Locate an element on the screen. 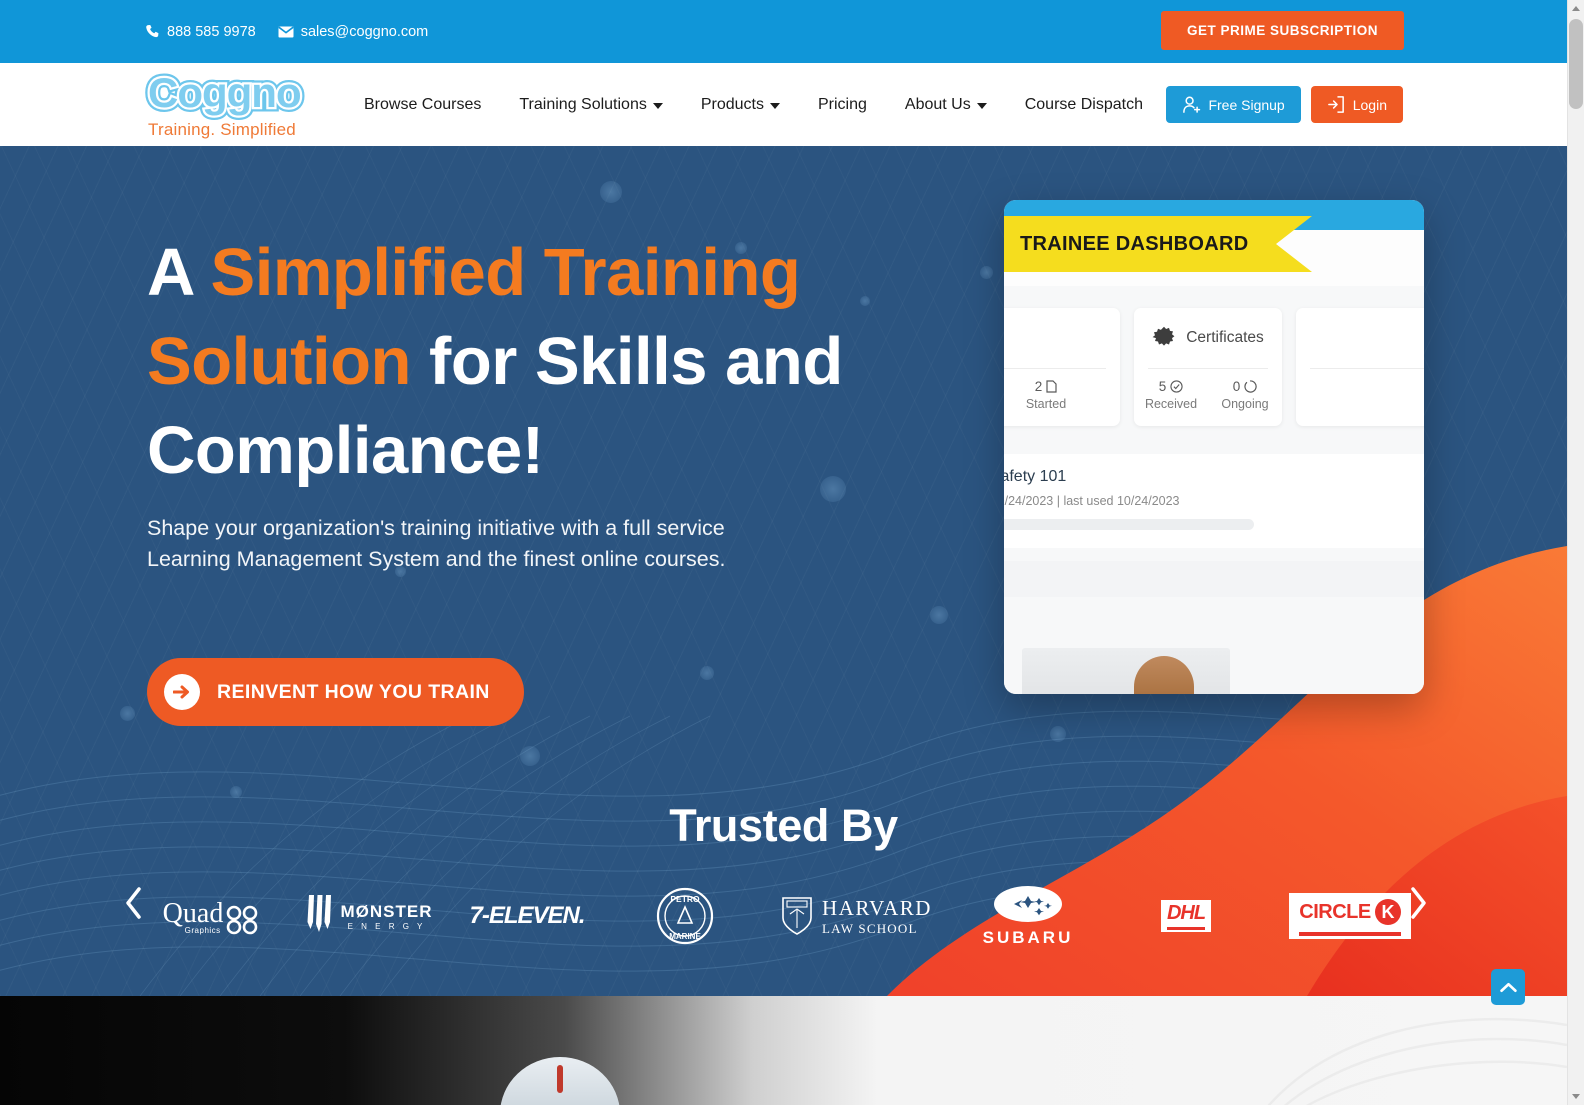  logo-circle-k-mark: K is located at coordinates (1387, 912).